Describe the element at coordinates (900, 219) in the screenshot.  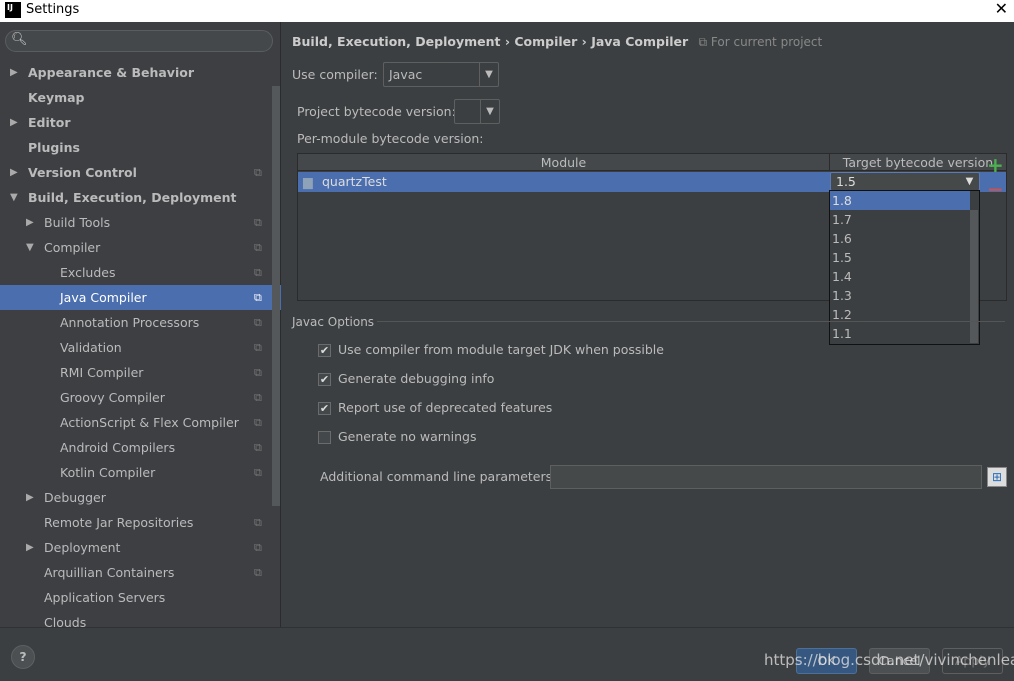
I see `dropdown-option: 1.7` at that location.